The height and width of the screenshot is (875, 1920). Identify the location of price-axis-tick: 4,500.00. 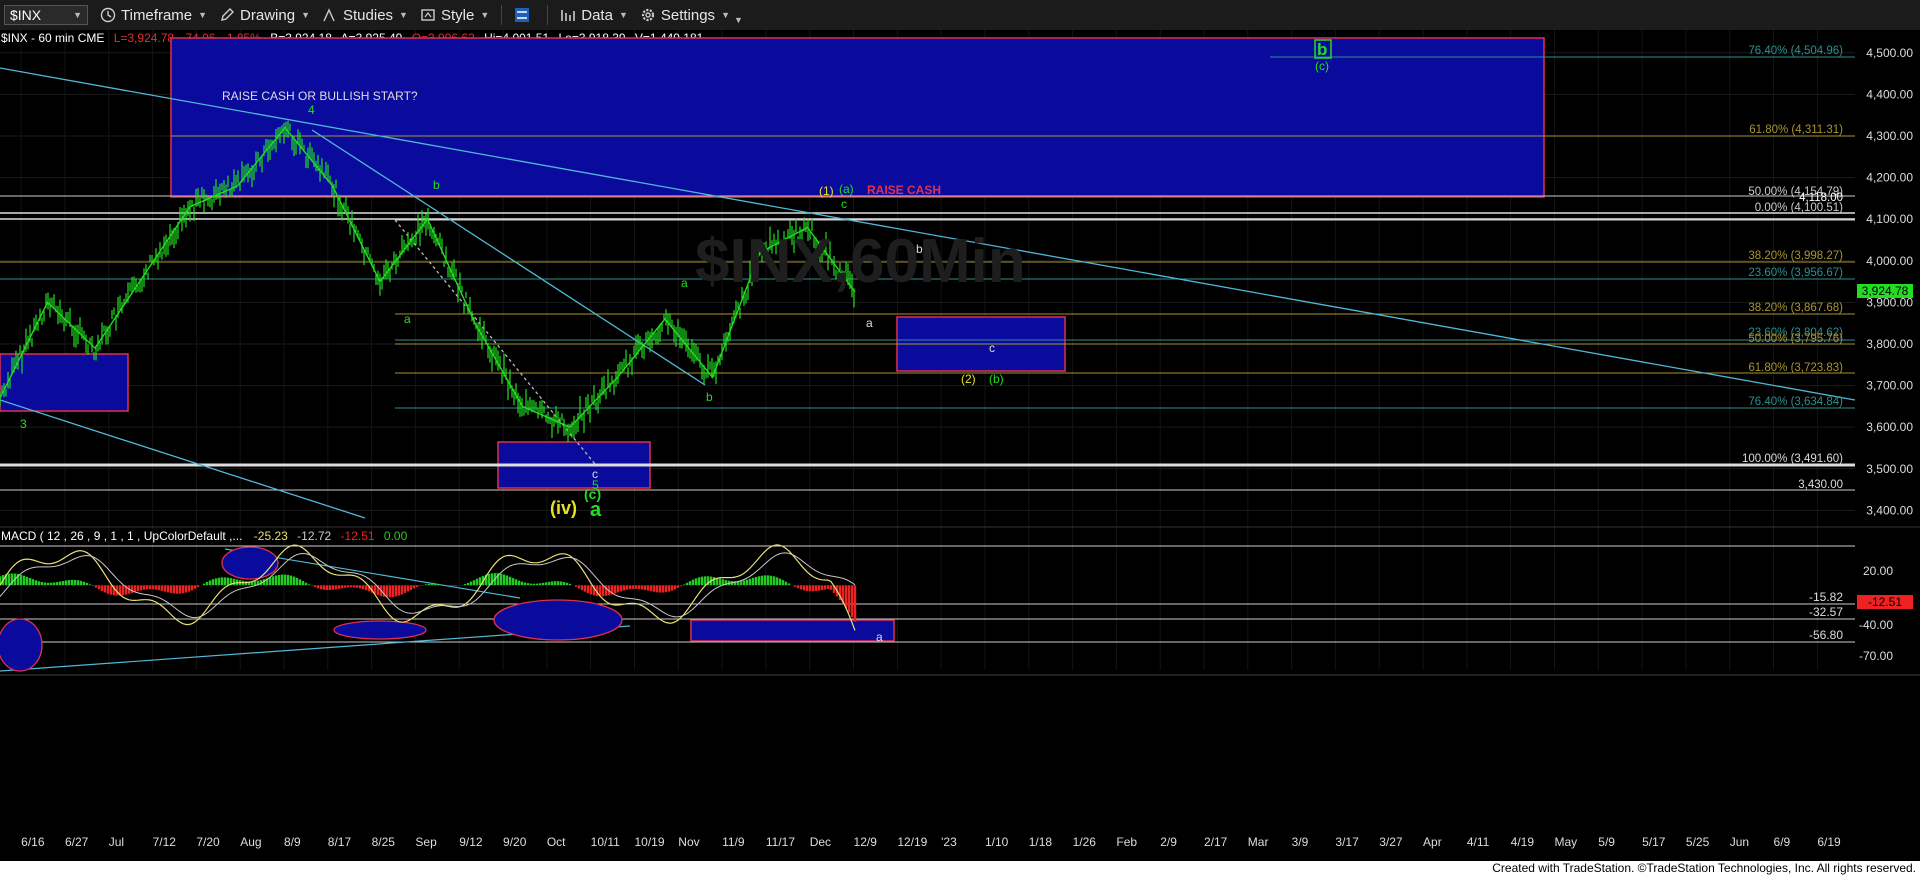
(1889, 53).